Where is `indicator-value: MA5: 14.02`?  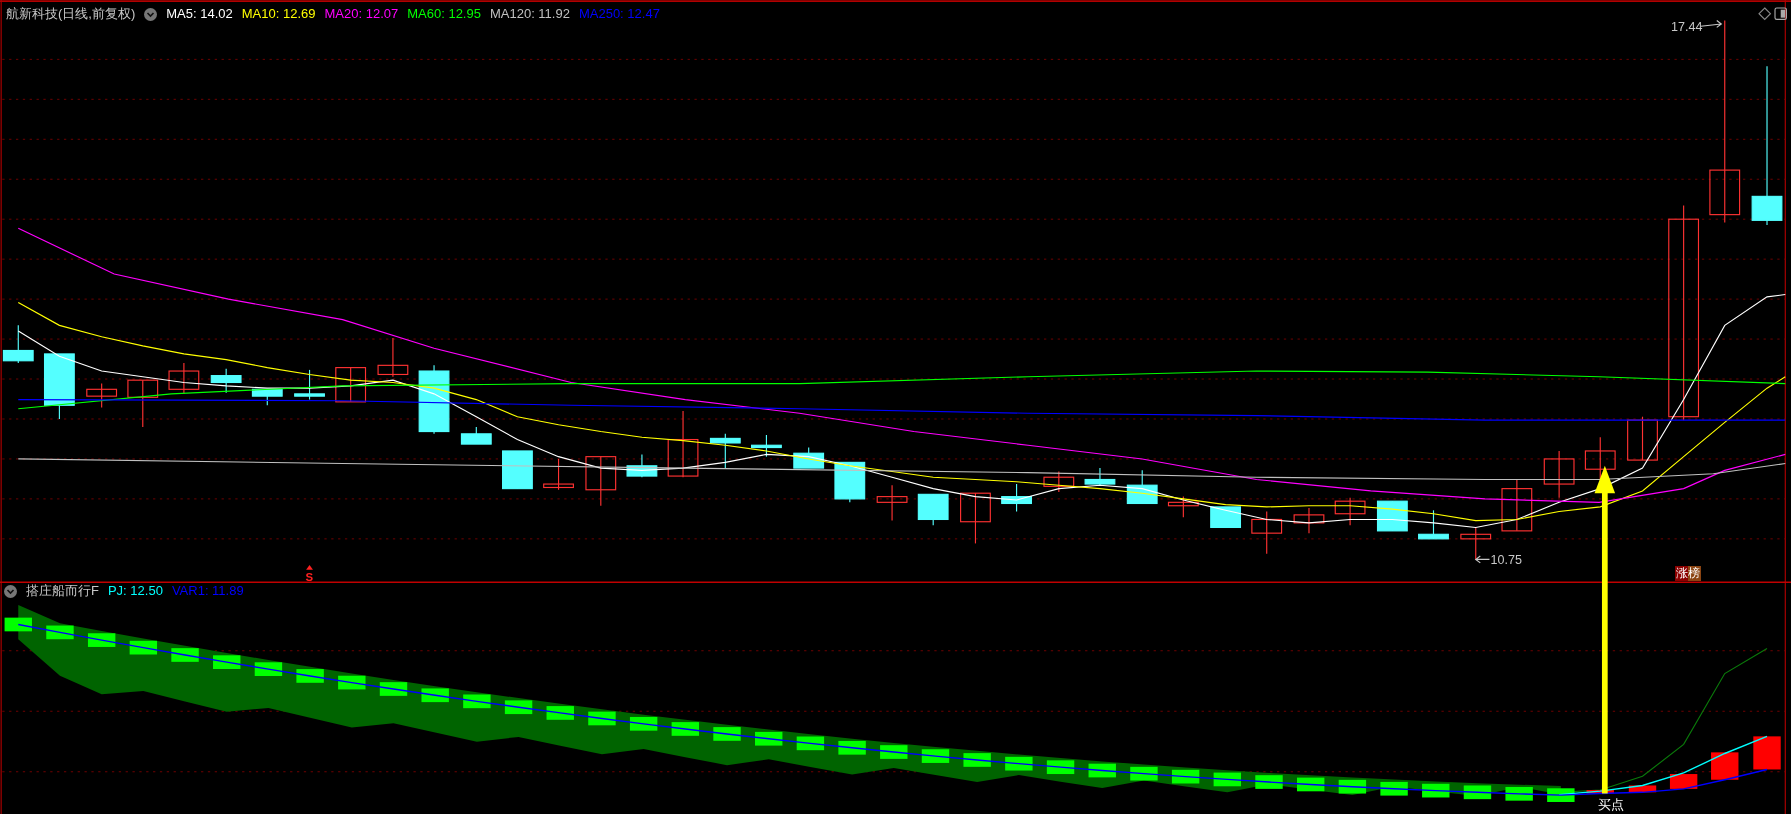
indicator-value: MA5: 14.02 is located at coordinates (199, 14).